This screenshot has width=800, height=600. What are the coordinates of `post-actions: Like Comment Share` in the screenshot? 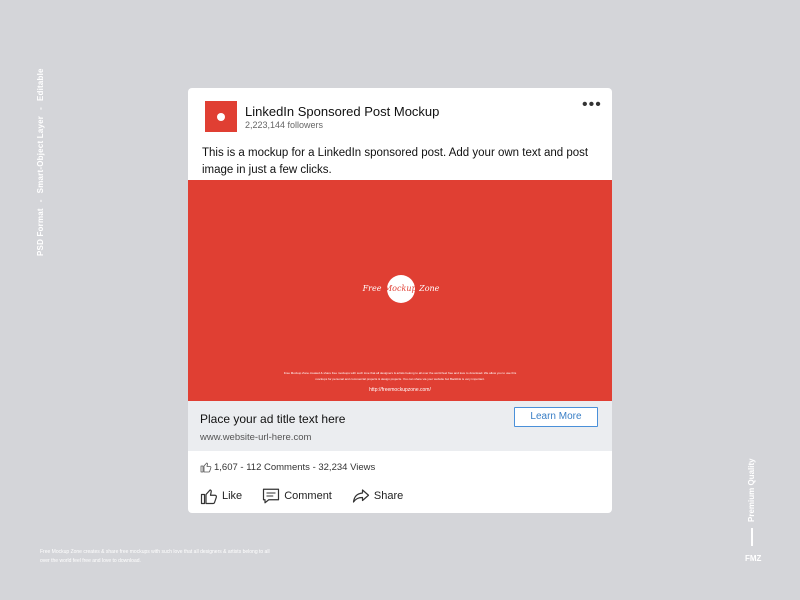 It's located at (311, 496).